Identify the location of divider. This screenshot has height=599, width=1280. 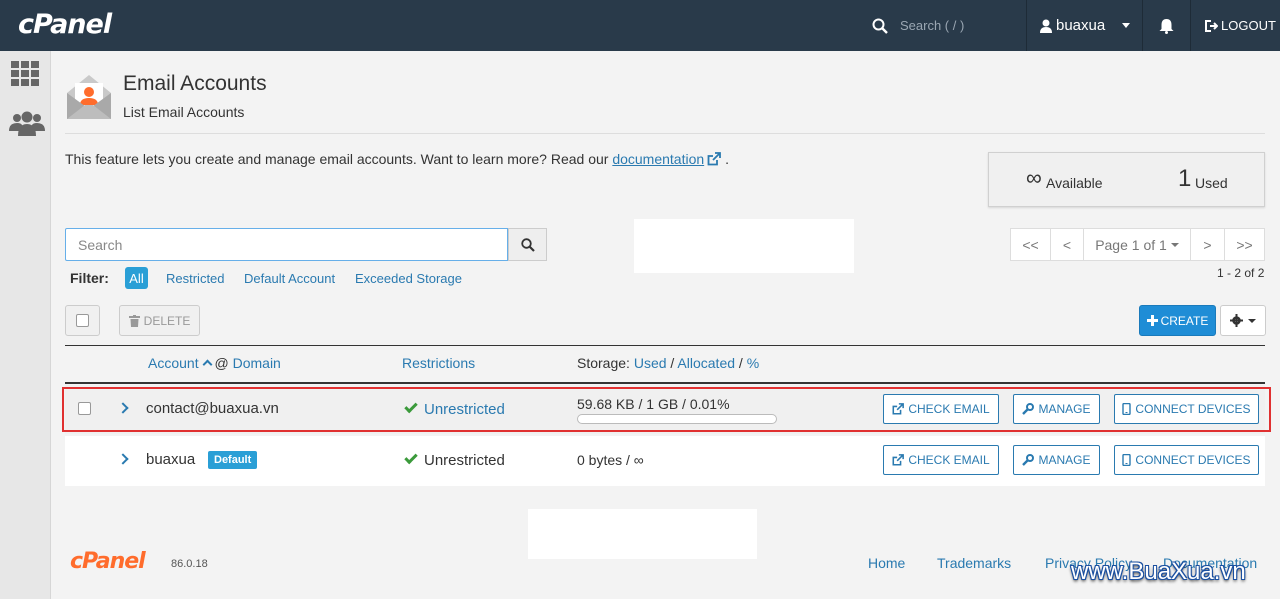
(665, 133).